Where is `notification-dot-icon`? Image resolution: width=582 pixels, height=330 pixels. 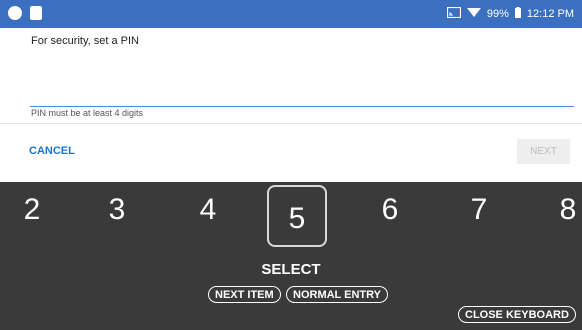
notification-dot-icon is located at coordinates (15, 13).